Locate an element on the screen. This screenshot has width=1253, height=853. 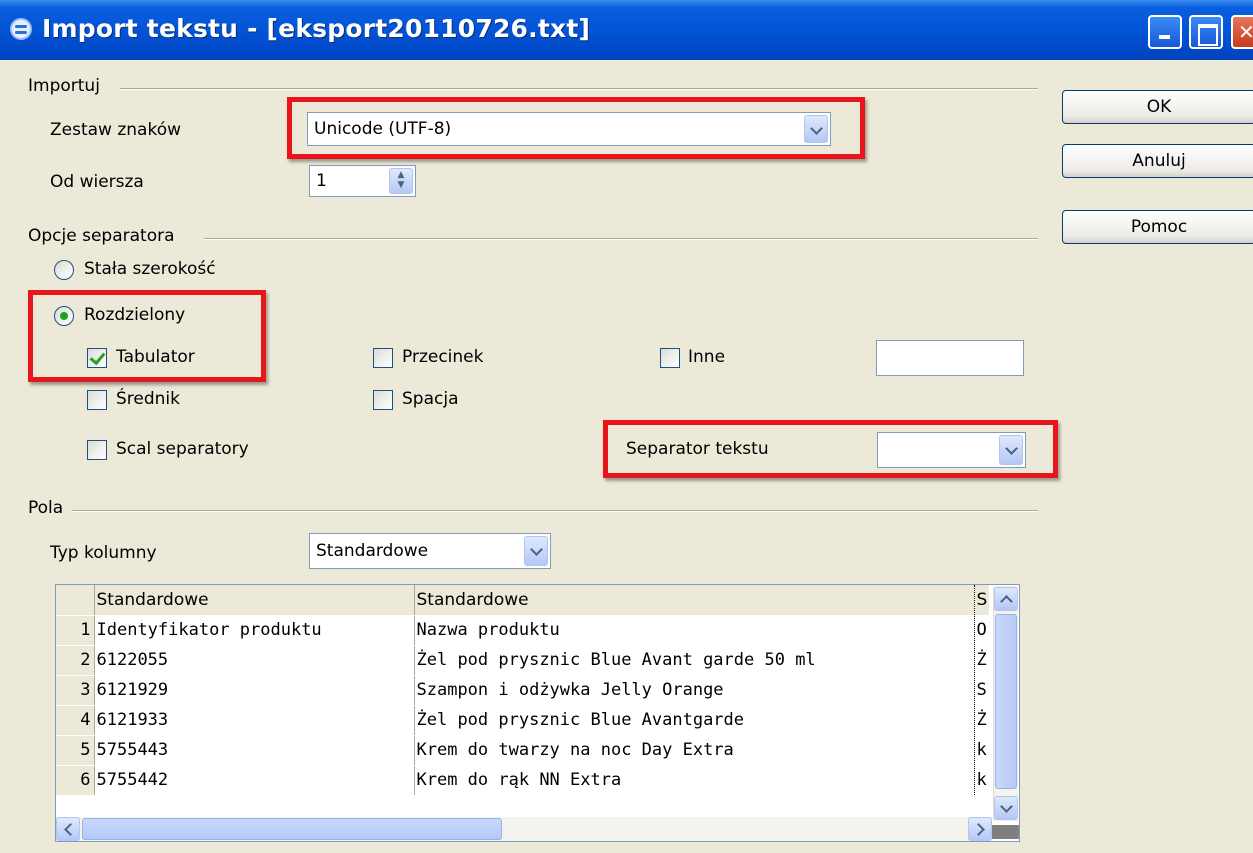
row-number: 4 is located at coordinates (75, 720).